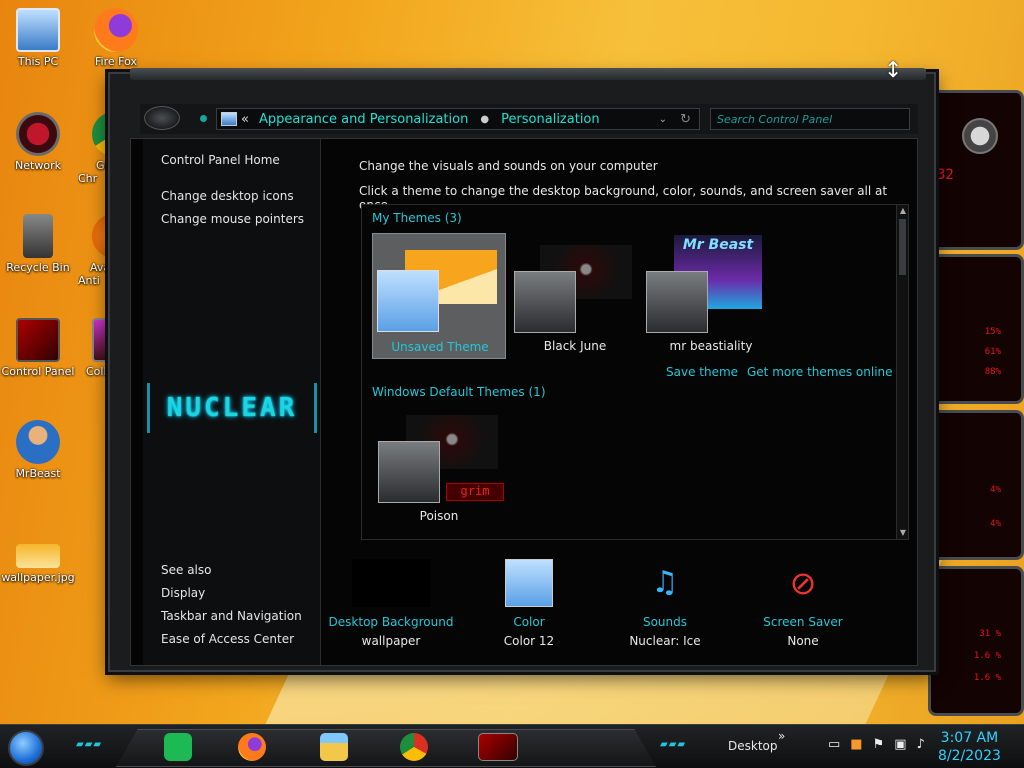  What do you see at coordinates (803, 641) in the screenshot?
I see `setting-value: None` at bounding box center [803, 641].